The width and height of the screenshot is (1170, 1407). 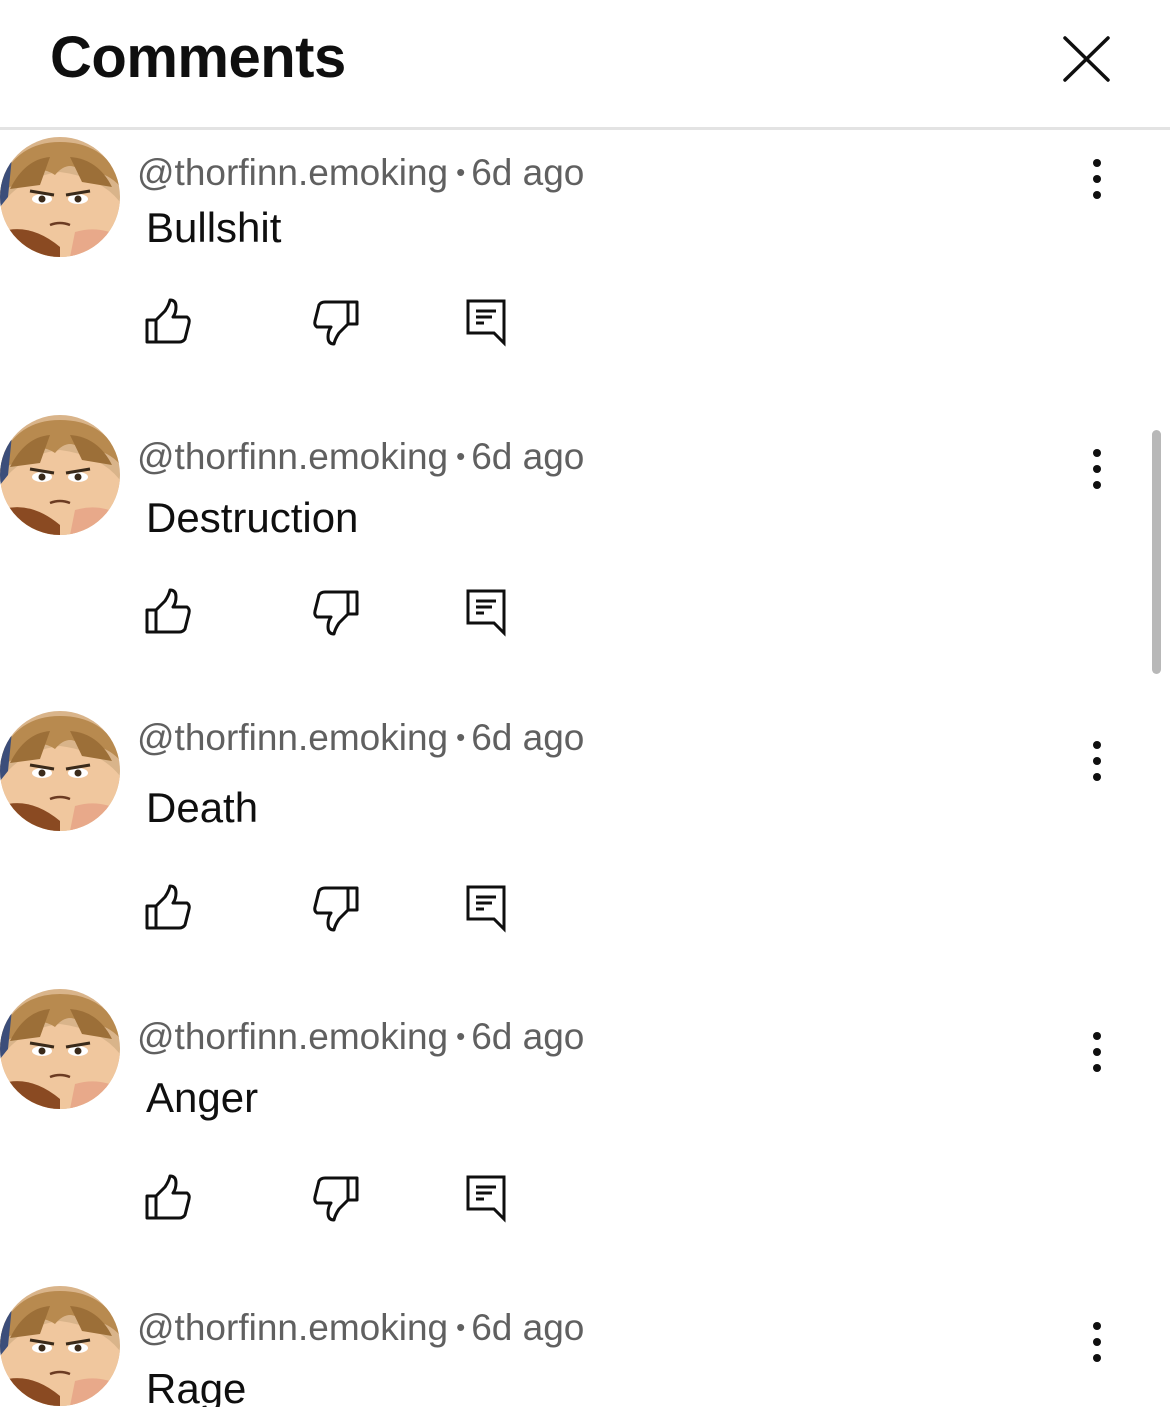 What do you see at coordinates (198, 57) in the screenshot?
I see `page-title: Comments` at bounding box center [198, 57].